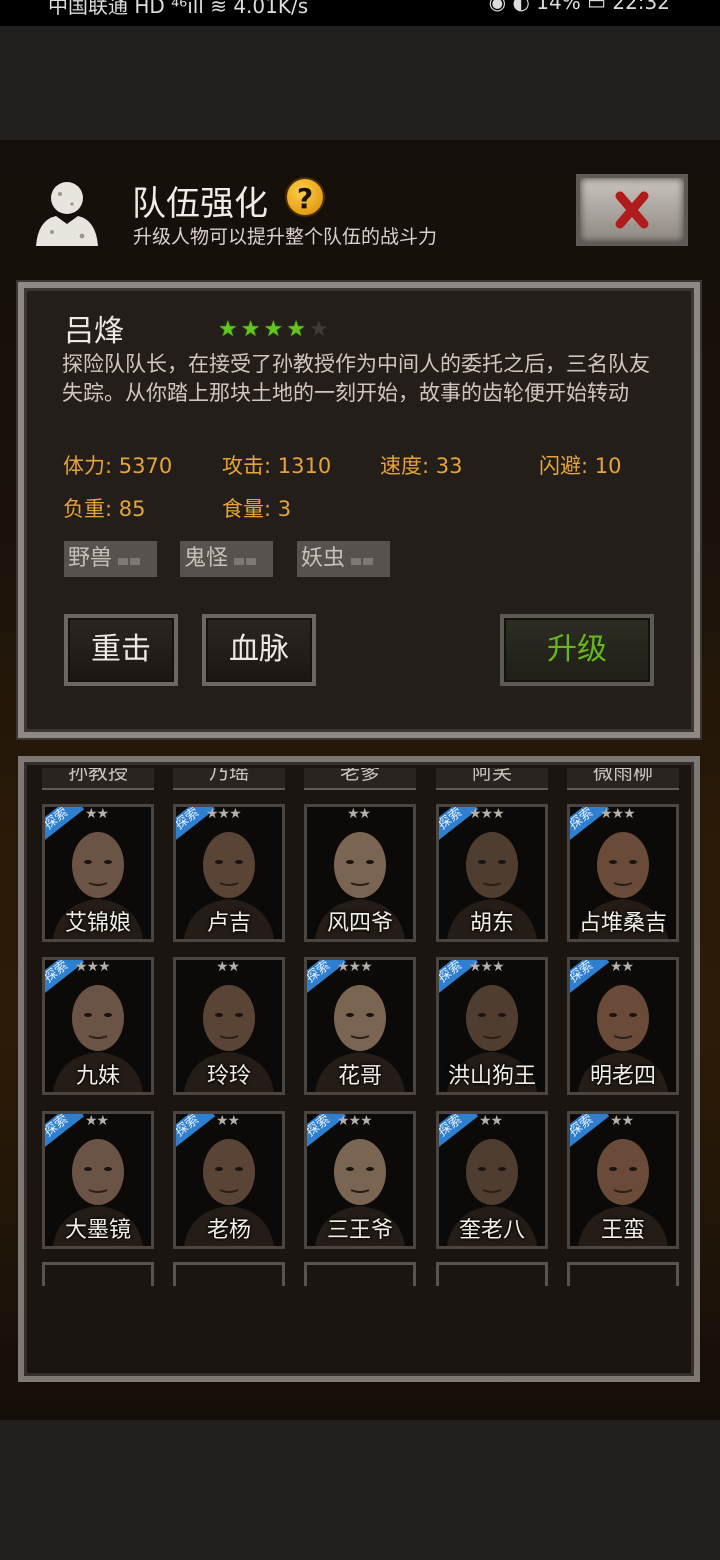 This screenshot has height=1560, width=720. I want to click on tag-label: 妖虫, so click(323, 558).